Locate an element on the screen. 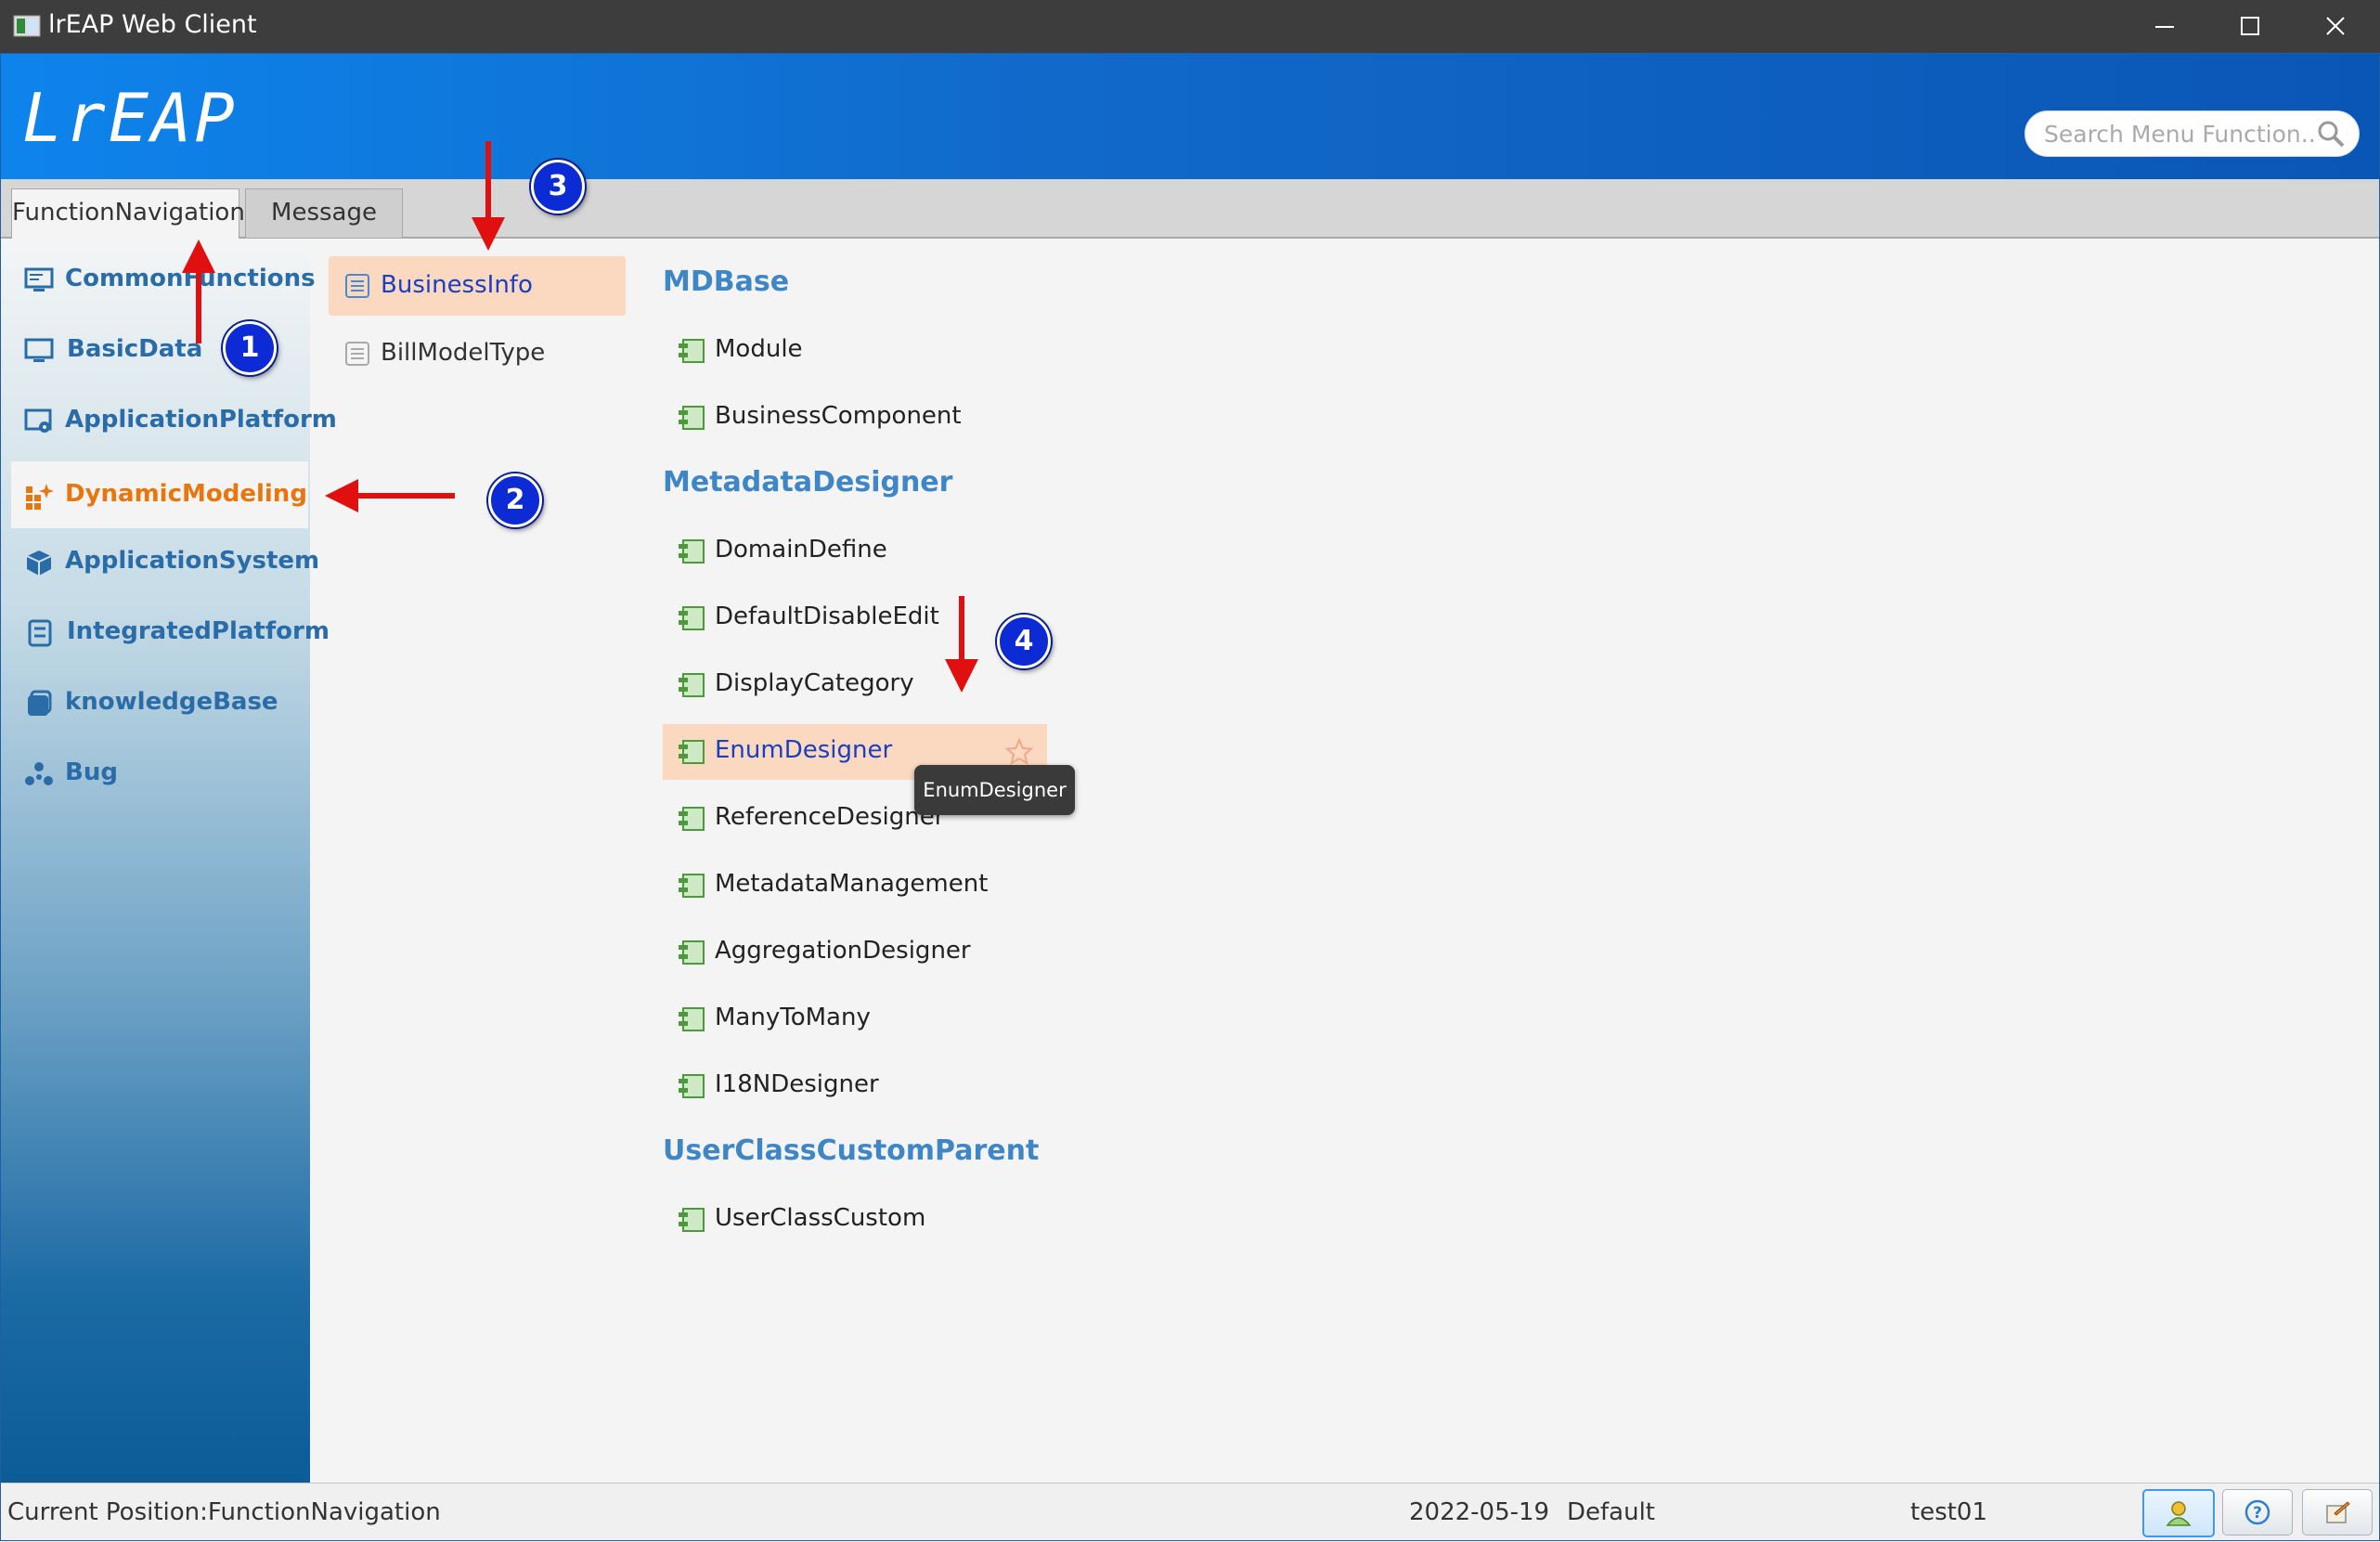 This screenshot has height=1542, width=2380. sidebar-item-label: BasicData is located at coordinates (135, 349).